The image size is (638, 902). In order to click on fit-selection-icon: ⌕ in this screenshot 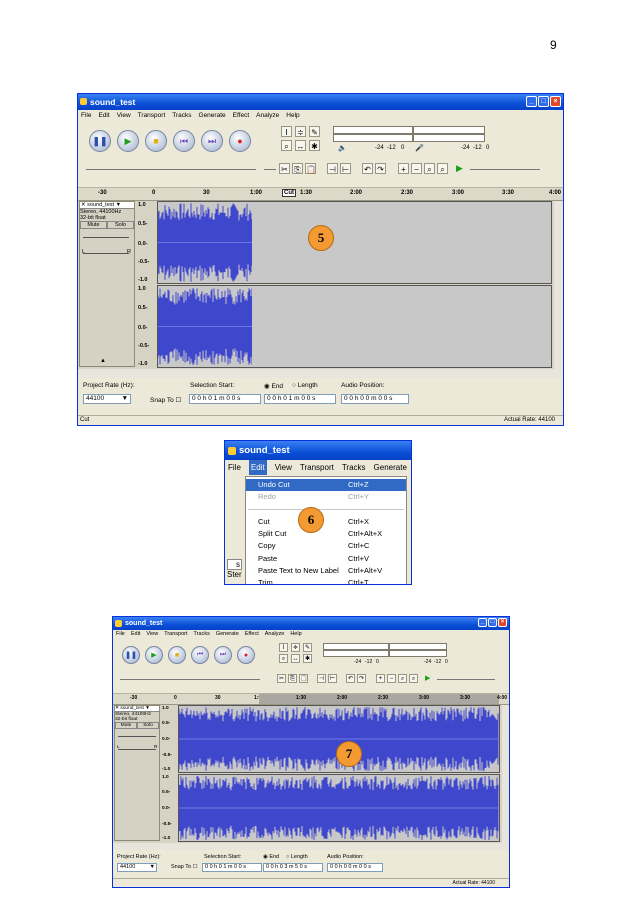, I will do `click(402, 678)`.